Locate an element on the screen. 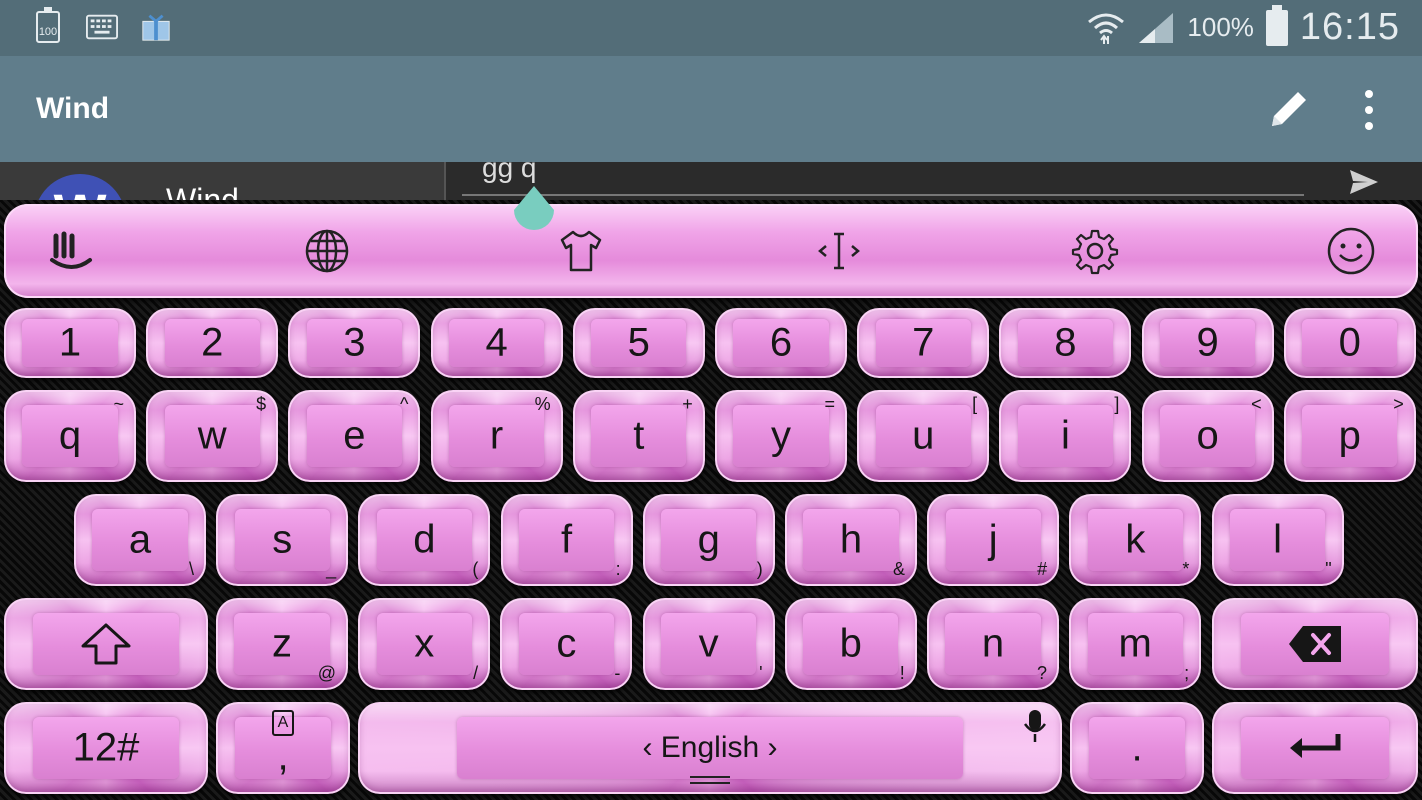 The width and height of the screenshot is (1422, 800). edit-pencil-icon is located at coordinates (1289, 109).